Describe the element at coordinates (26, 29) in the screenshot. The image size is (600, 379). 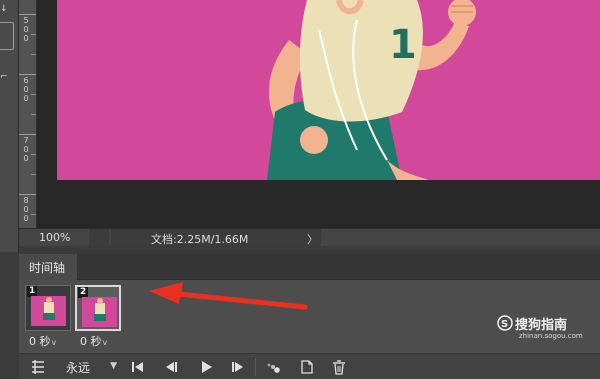
I see `ruler-label: 5 0 0` at that location.